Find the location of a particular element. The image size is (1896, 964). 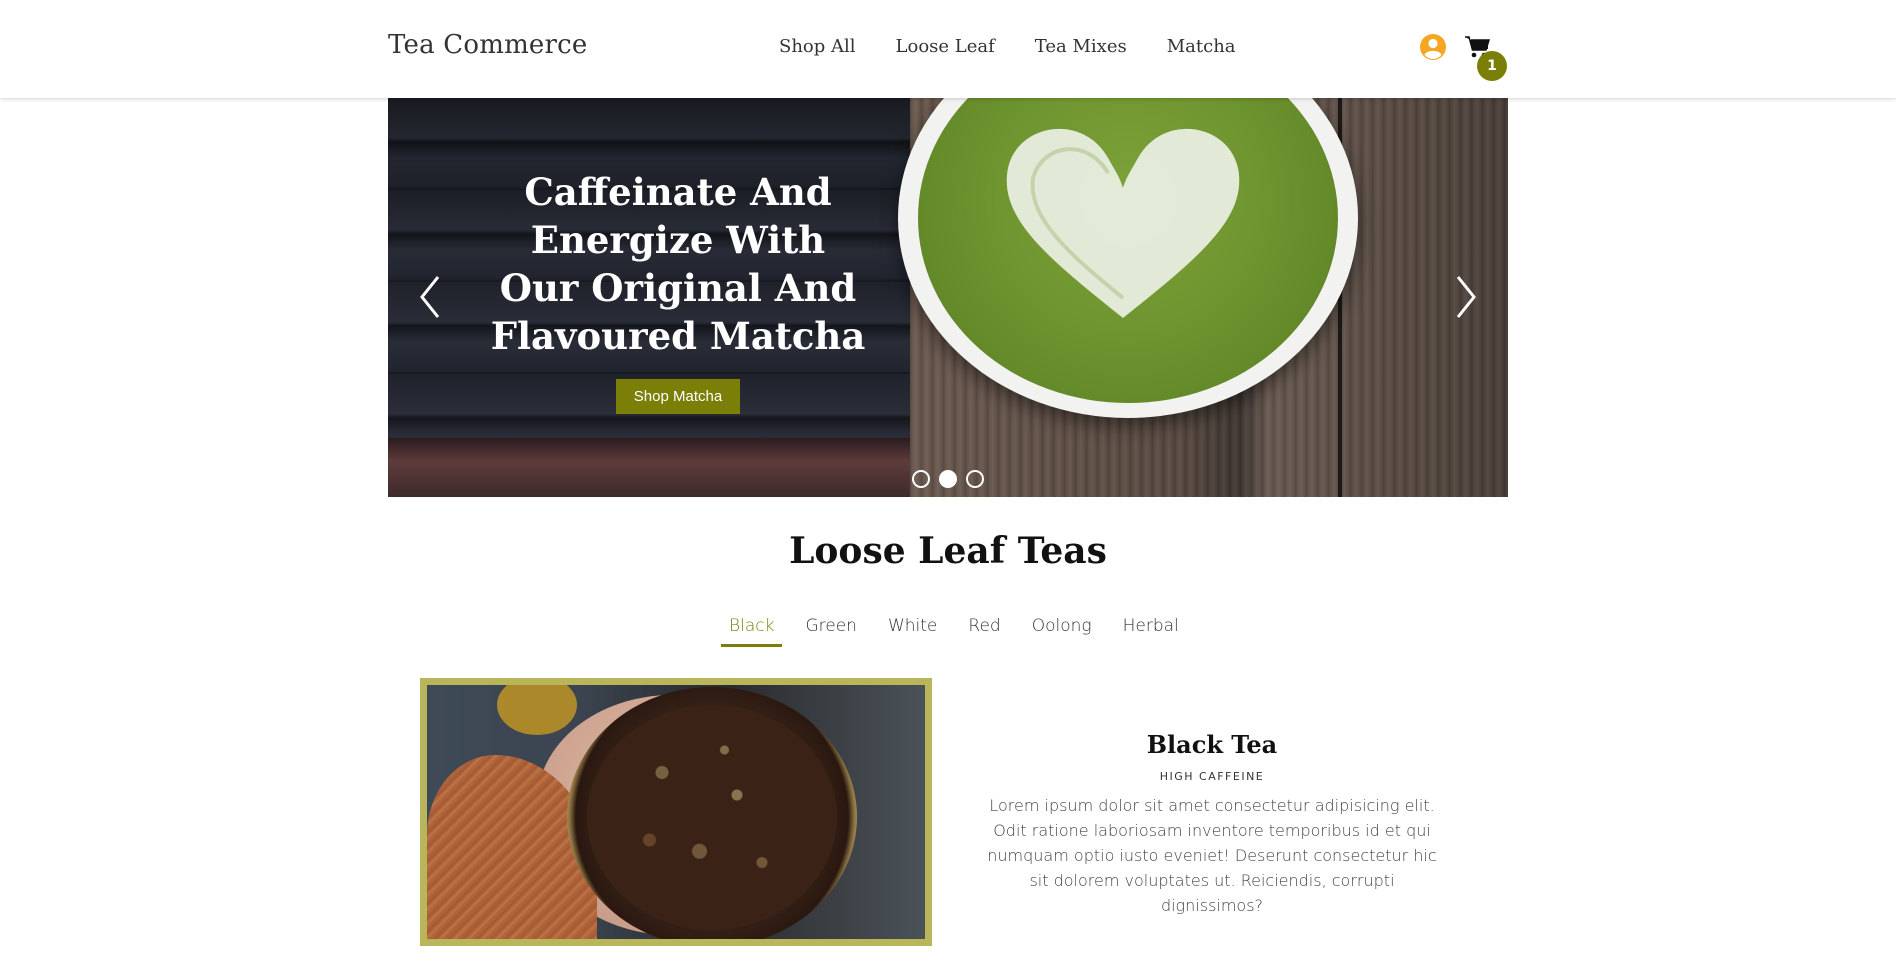

tab-white: White is located at coordinates (912, 631).